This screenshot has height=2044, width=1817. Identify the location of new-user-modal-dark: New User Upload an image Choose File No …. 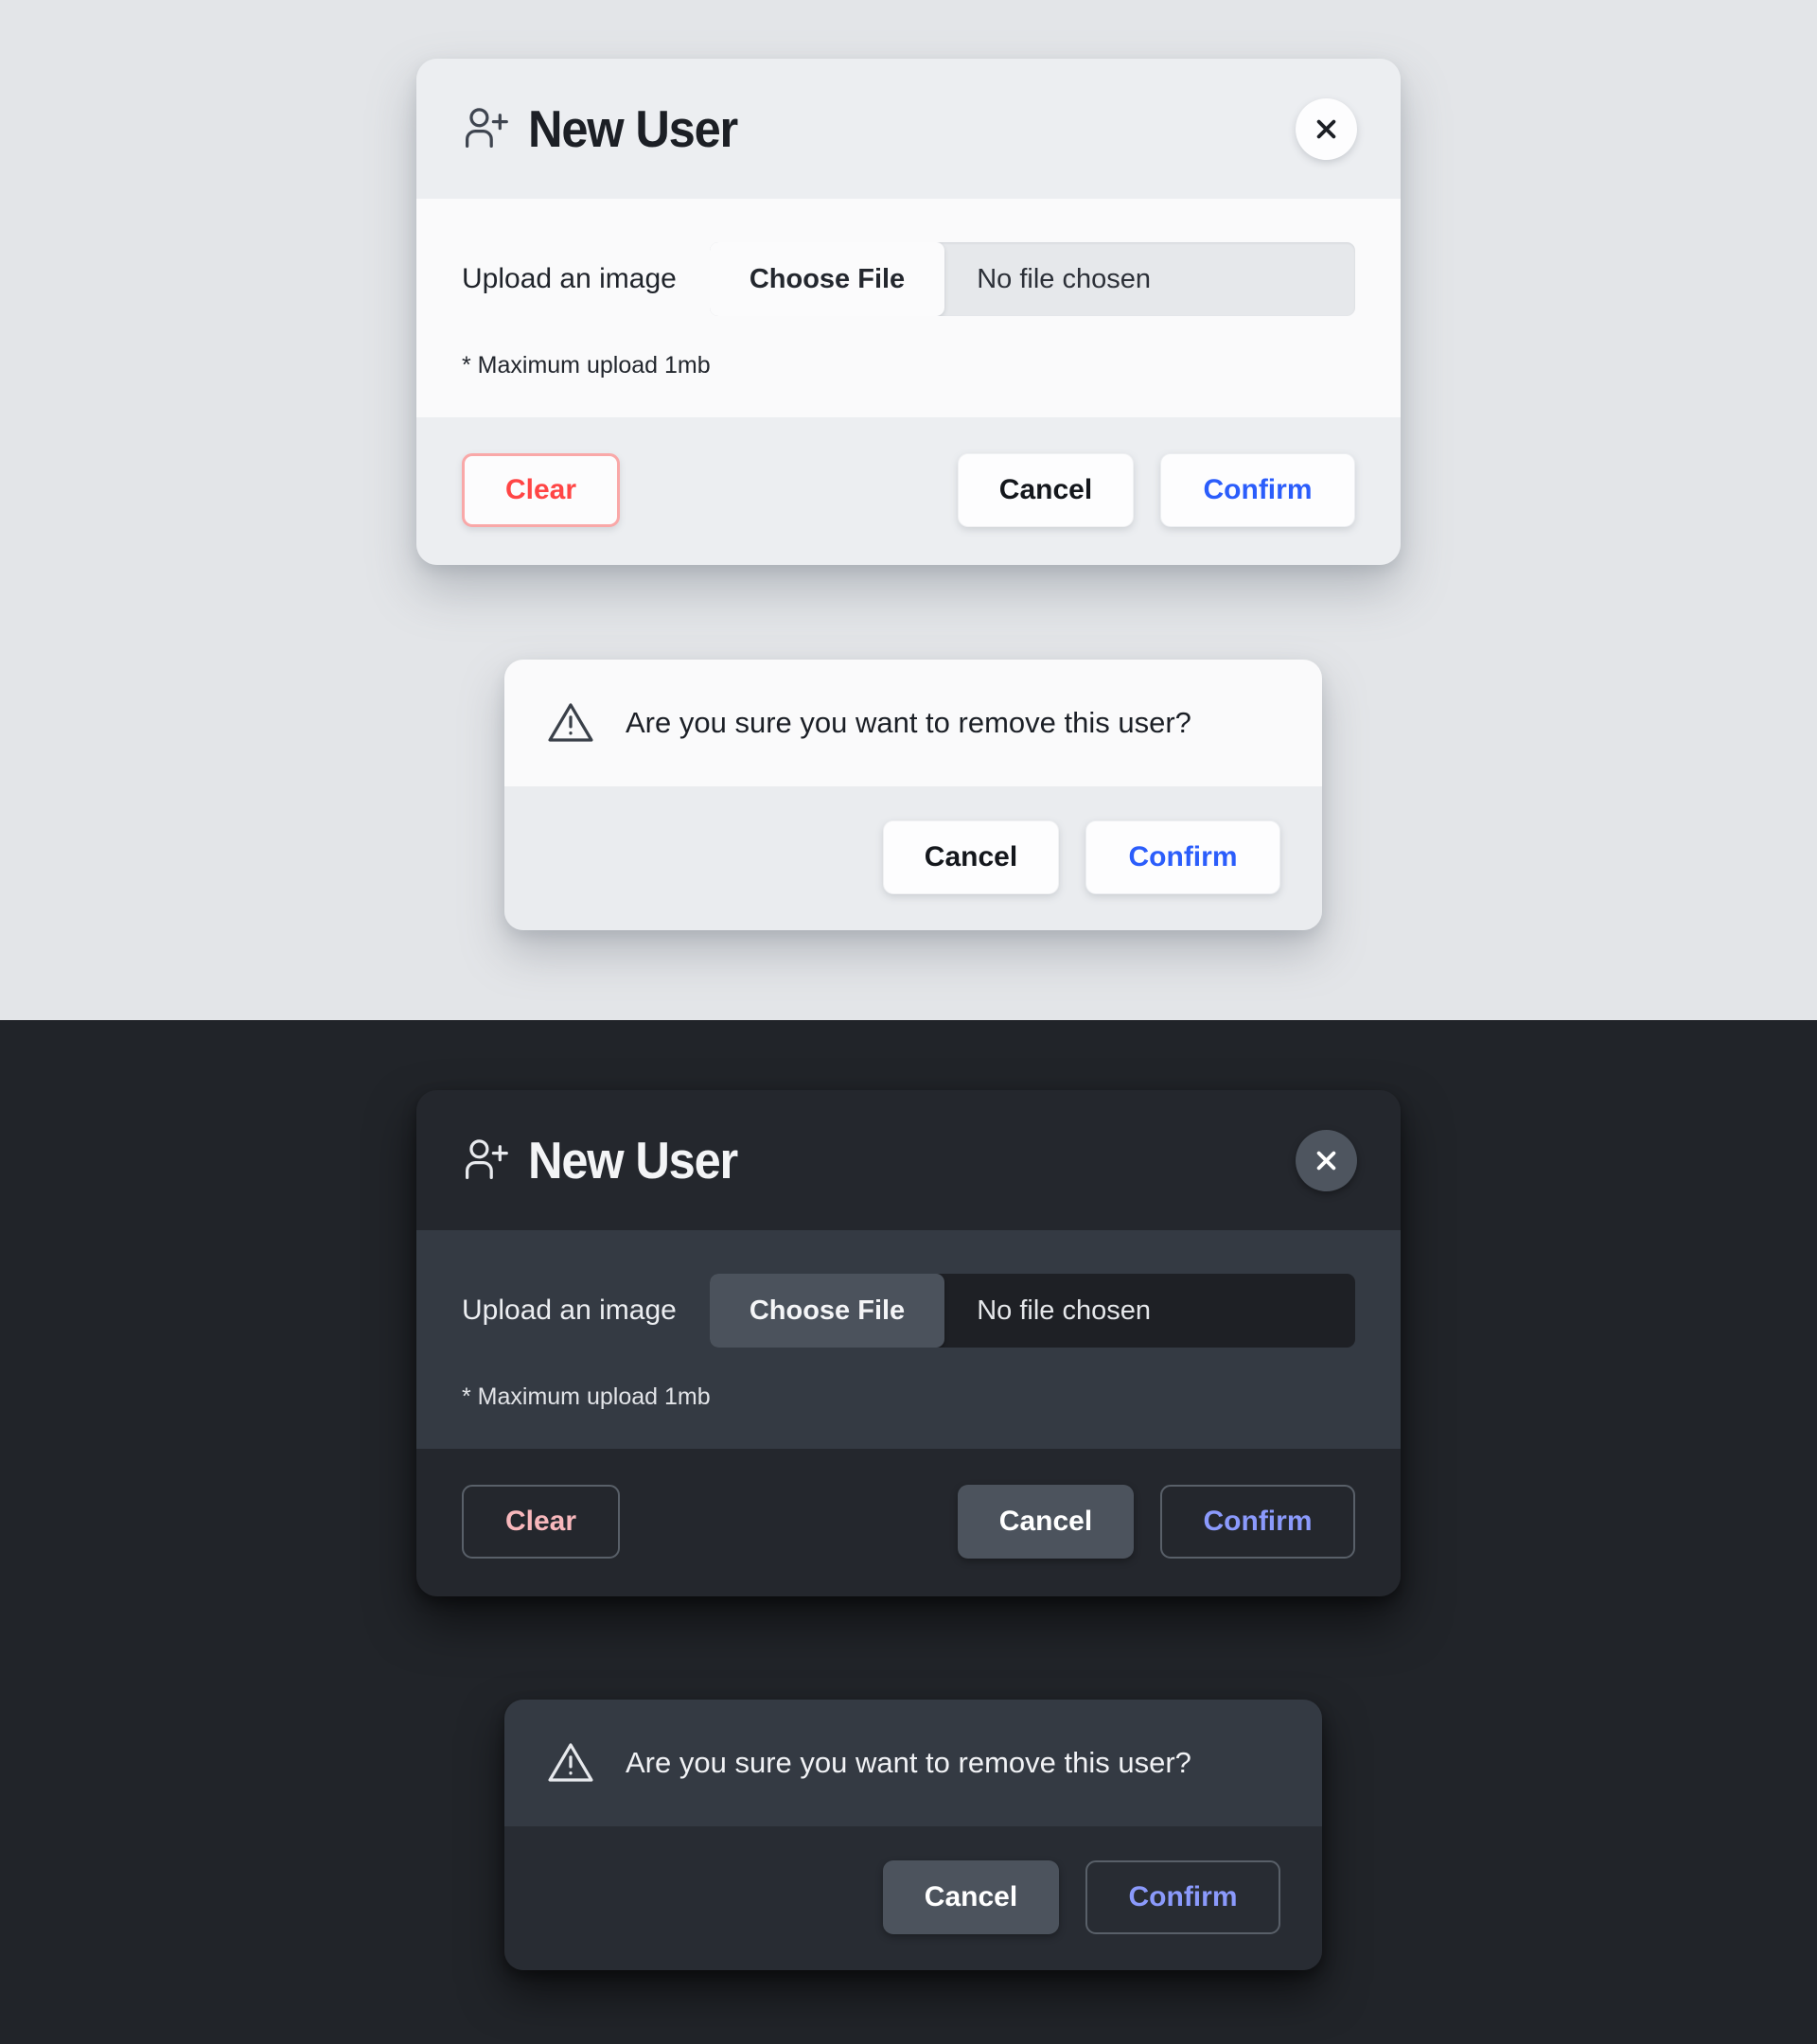
(908, 1343).